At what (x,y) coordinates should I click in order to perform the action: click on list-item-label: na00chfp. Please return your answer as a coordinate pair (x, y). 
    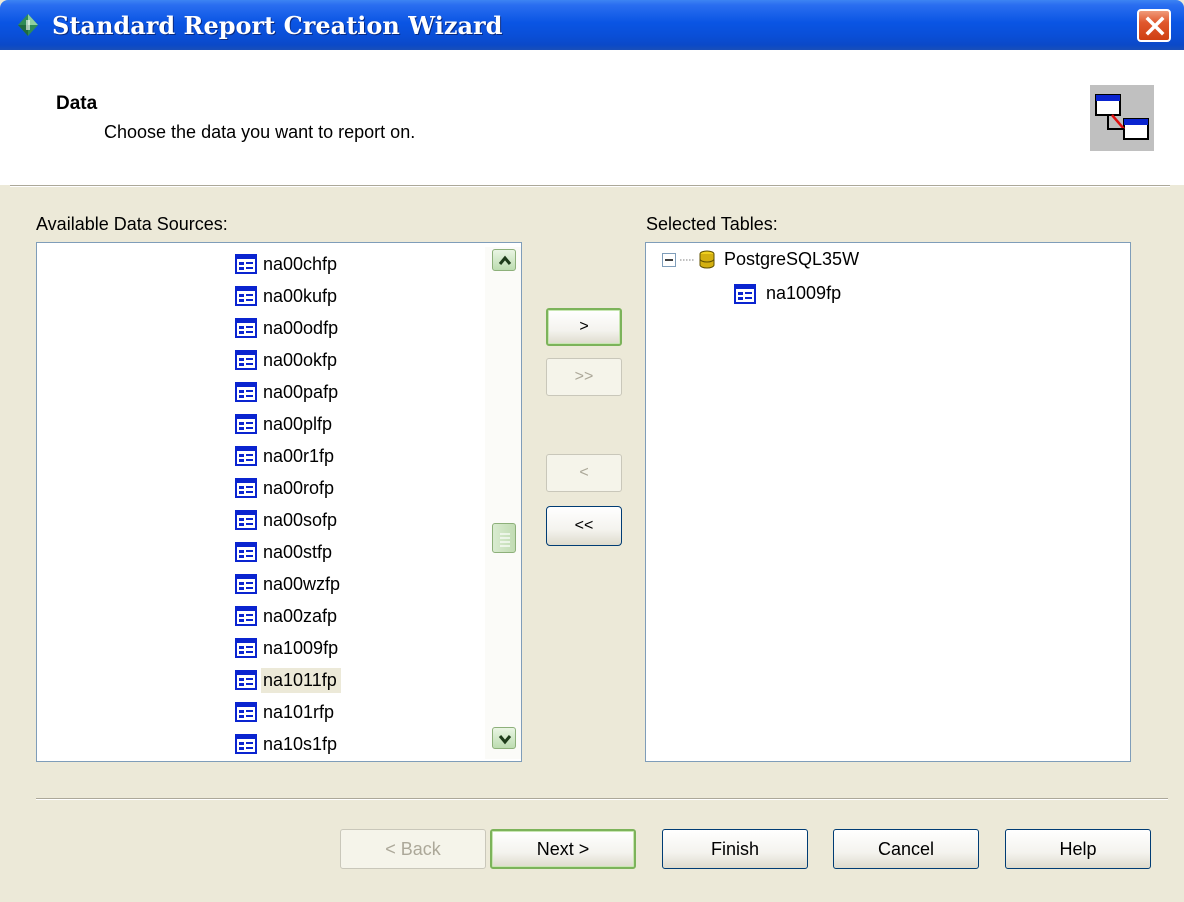
    Looking at the image, I should click on (300, 263).